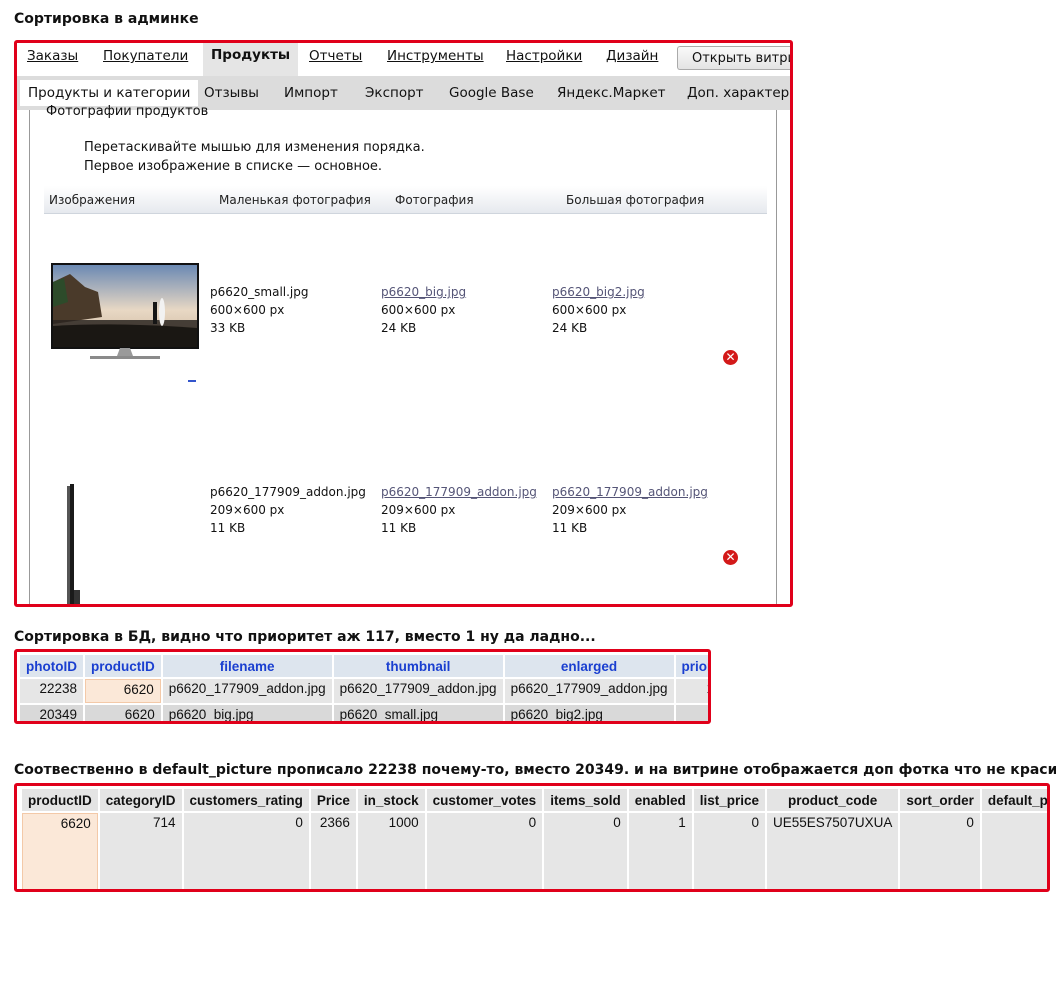  Describe the element at coordinates (940, 800) in the screenshot. I see `header-sort-order: sort_order` at that location.